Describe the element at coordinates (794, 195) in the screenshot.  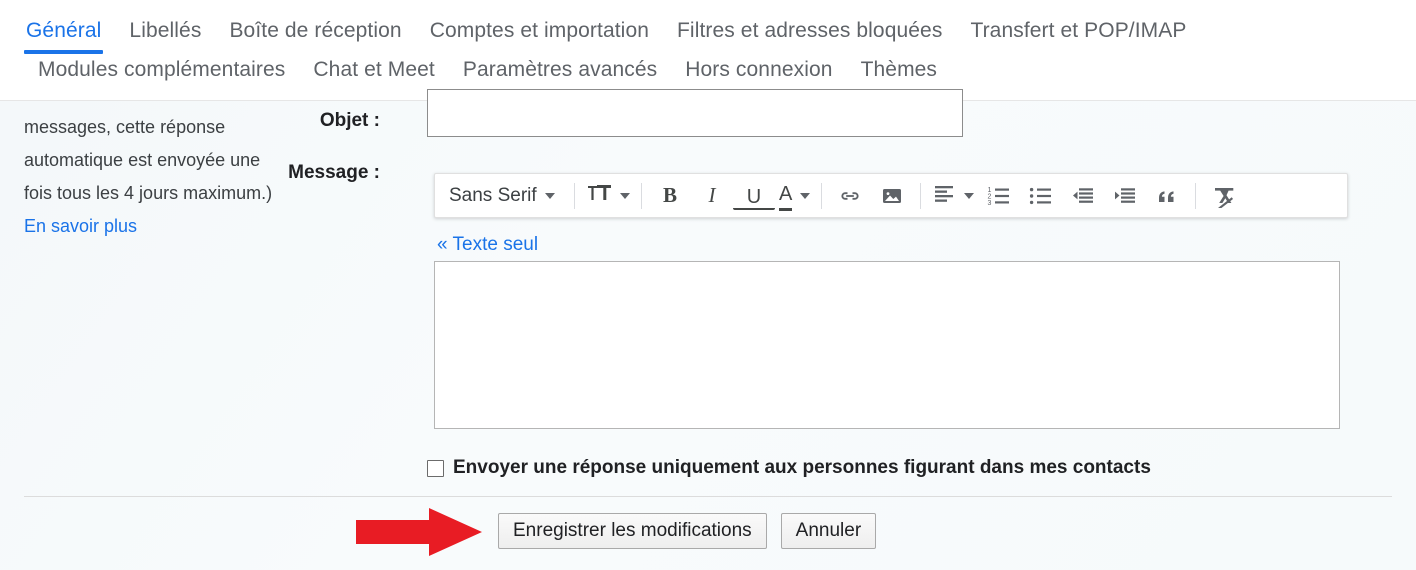
I see `text-color-button: A` at that location.